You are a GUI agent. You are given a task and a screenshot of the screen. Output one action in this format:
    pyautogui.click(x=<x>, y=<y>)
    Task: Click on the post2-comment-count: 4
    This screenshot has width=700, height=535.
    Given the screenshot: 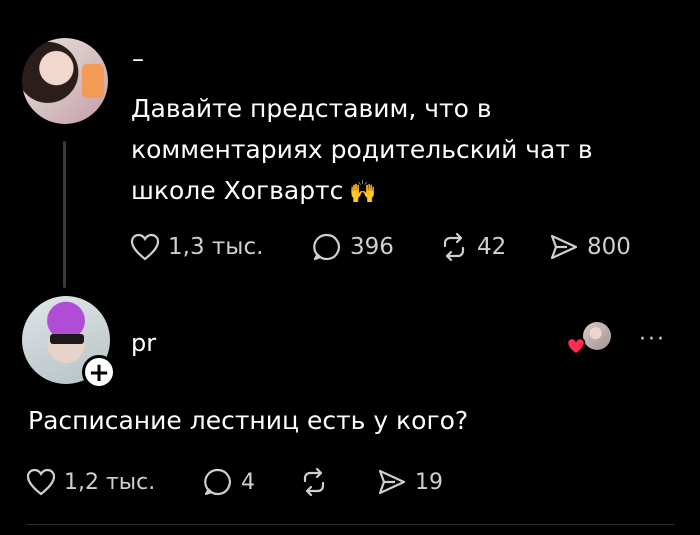 What is the action you would take?
    pyautogui.click(x=248, y=482)
    